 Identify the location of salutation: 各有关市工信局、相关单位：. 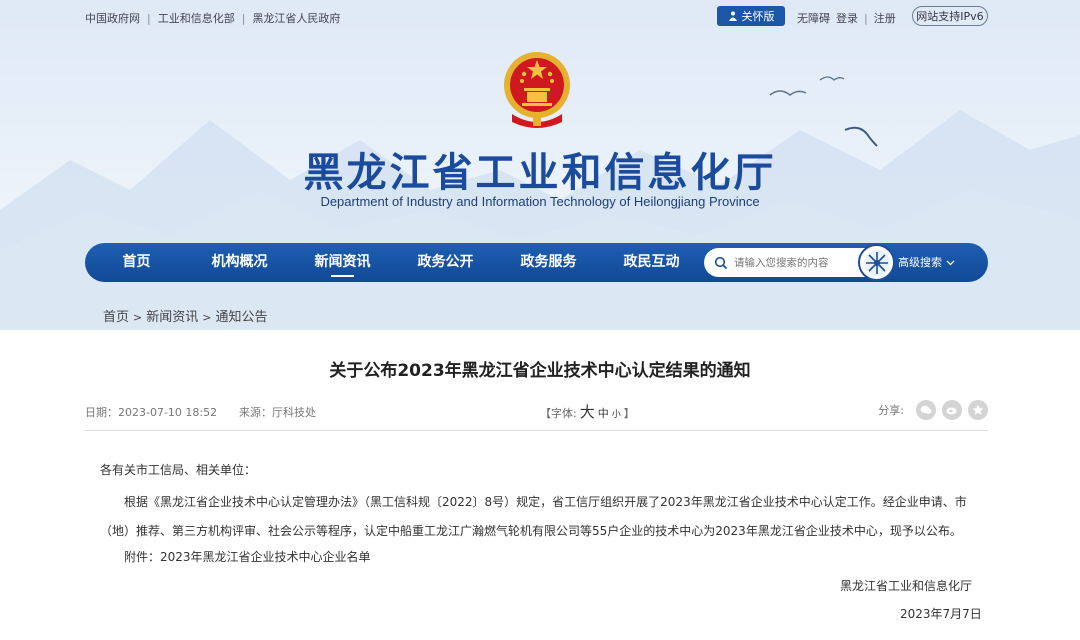
(178, 470).